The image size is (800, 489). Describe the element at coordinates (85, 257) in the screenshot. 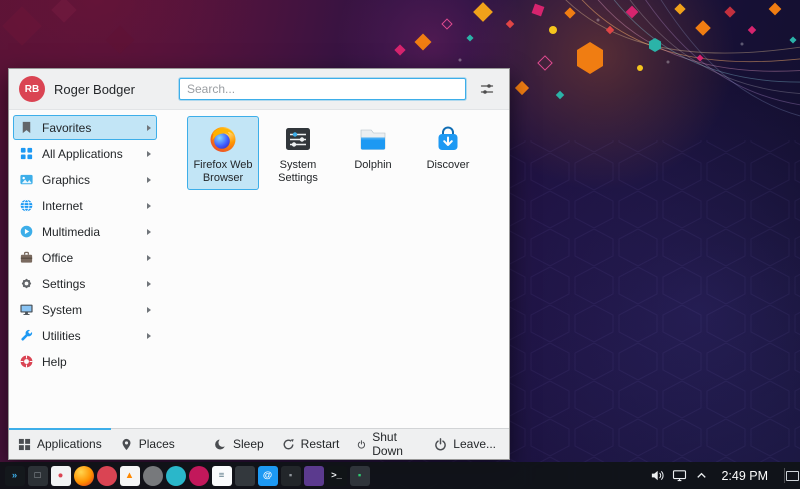

I see `sidebar-item-office: Office` at that location.